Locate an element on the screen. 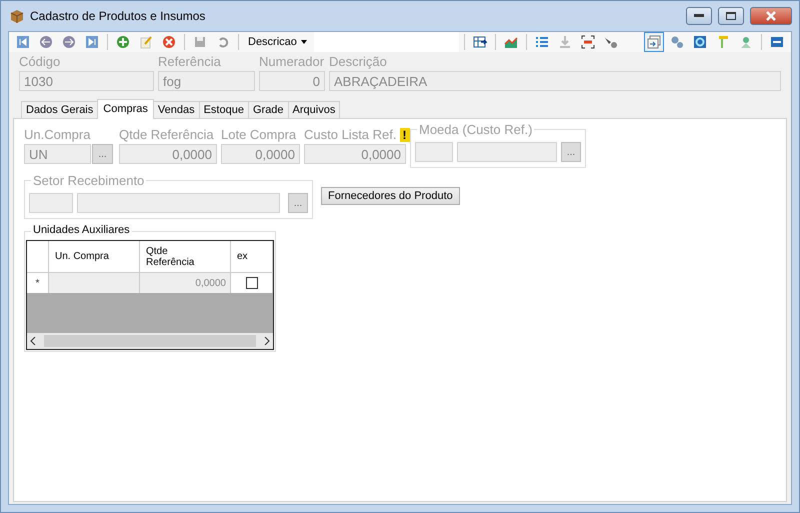  tab: Compras is located at coordinates (125, 109).